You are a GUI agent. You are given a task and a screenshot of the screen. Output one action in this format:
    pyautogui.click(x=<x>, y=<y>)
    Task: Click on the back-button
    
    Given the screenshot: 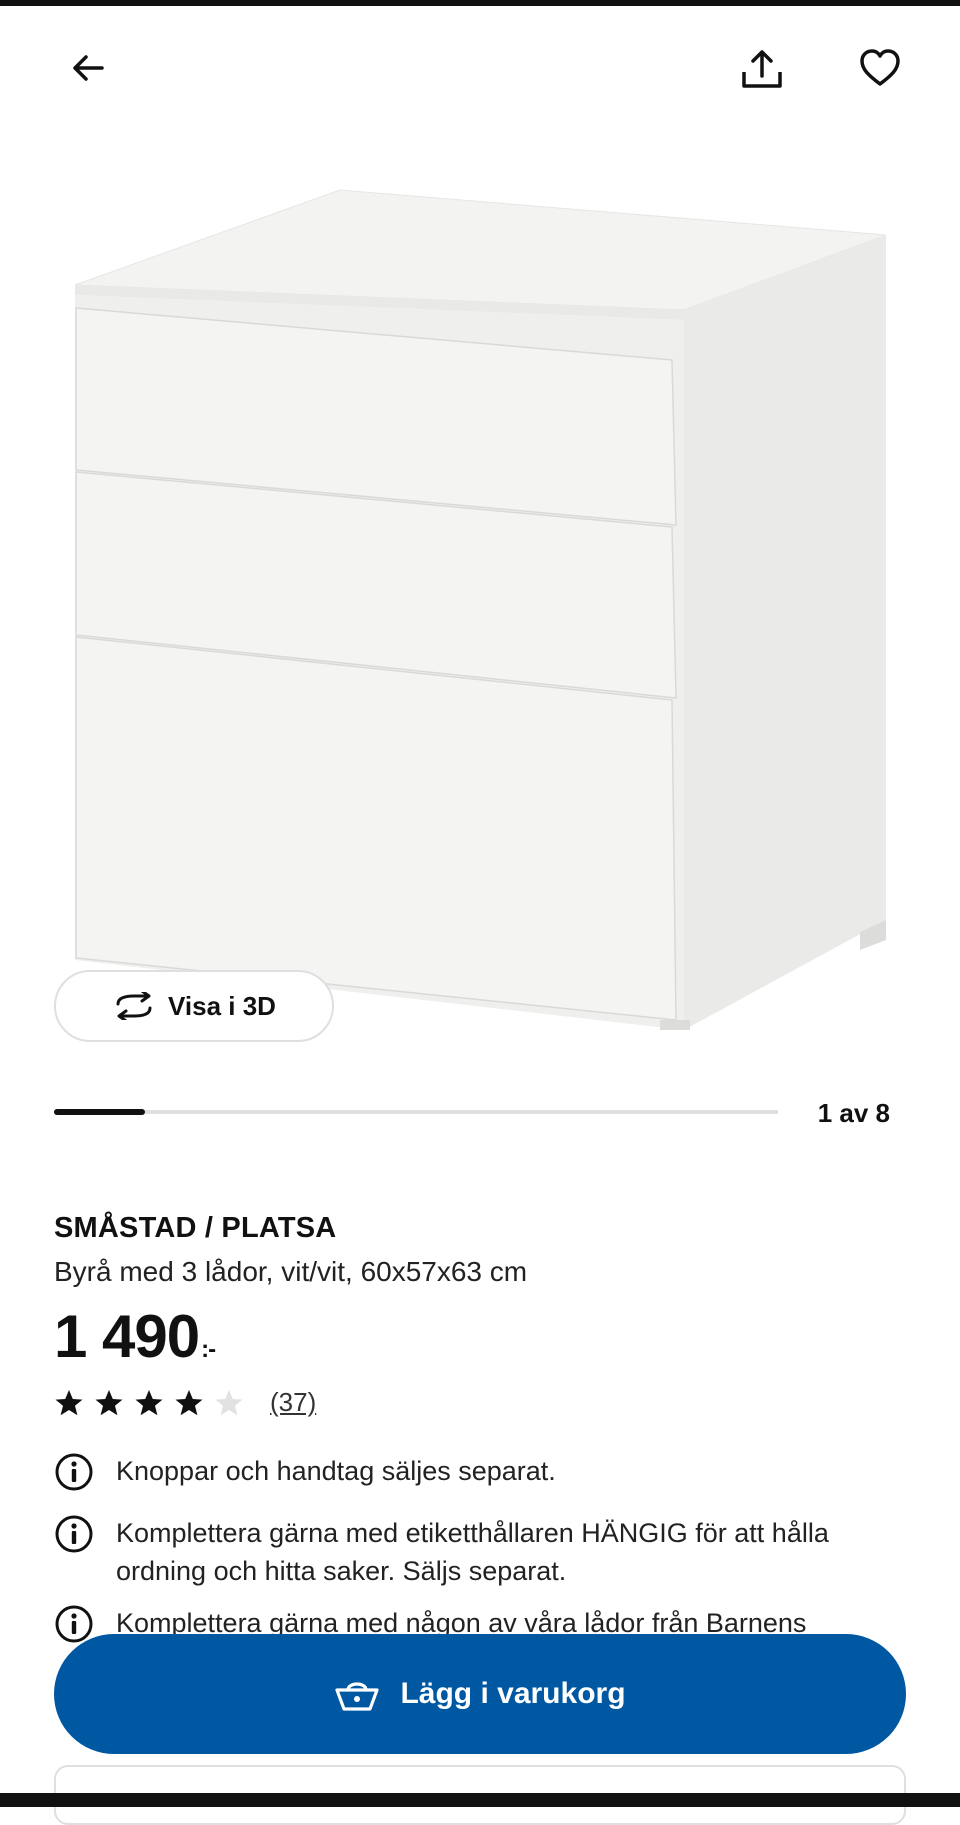 What is the action you would take?
    pyautogui.click(x=88, y=68)
    